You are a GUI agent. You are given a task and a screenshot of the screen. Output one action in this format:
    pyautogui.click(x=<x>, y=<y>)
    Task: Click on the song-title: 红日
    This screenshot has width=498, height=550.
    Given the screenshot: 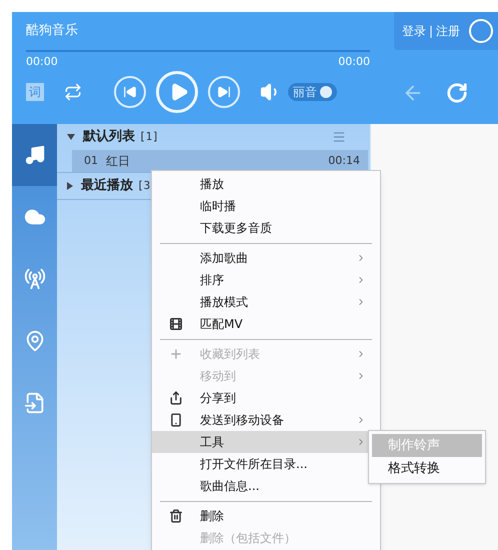 What is the action you would take?
    pyautogui.click(x=118, y=161)
    